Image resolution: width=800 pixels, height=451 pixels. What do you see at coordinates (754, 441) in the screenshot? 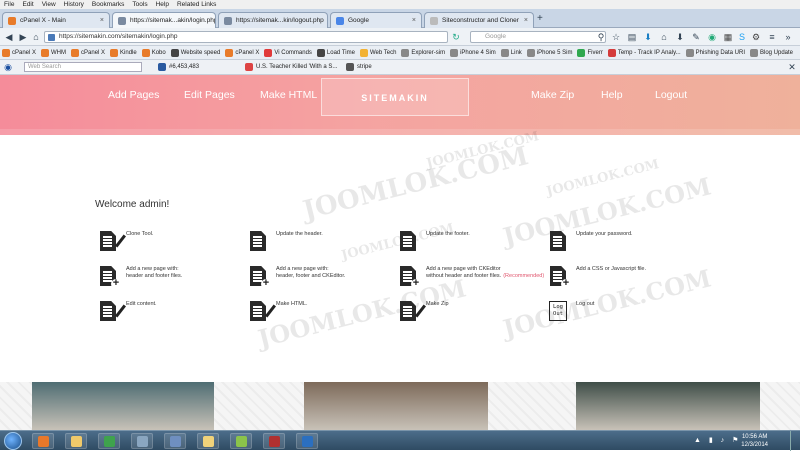
I see `clock: 10:56 AM 12/3/2014` at bounding box center [754, 441].